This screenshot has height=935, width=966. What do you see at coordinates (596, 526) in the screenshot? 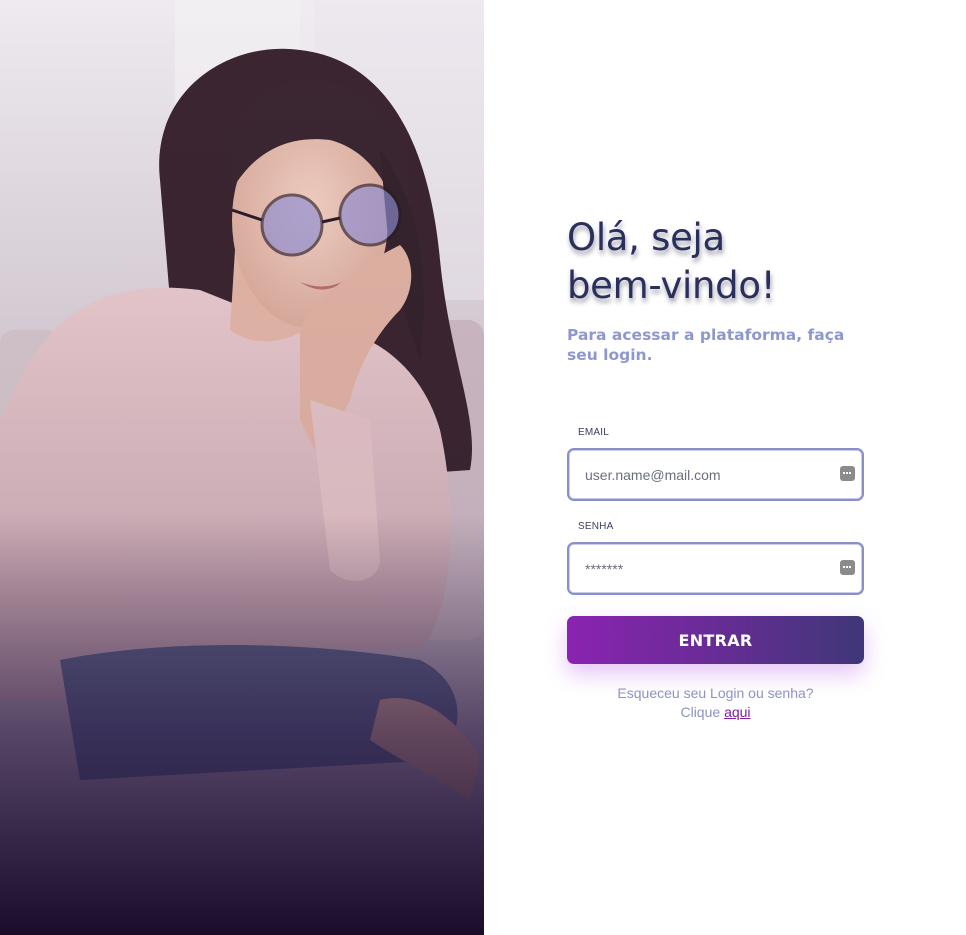
I see `password-label: SENHA` at bounding box center [596, 526].